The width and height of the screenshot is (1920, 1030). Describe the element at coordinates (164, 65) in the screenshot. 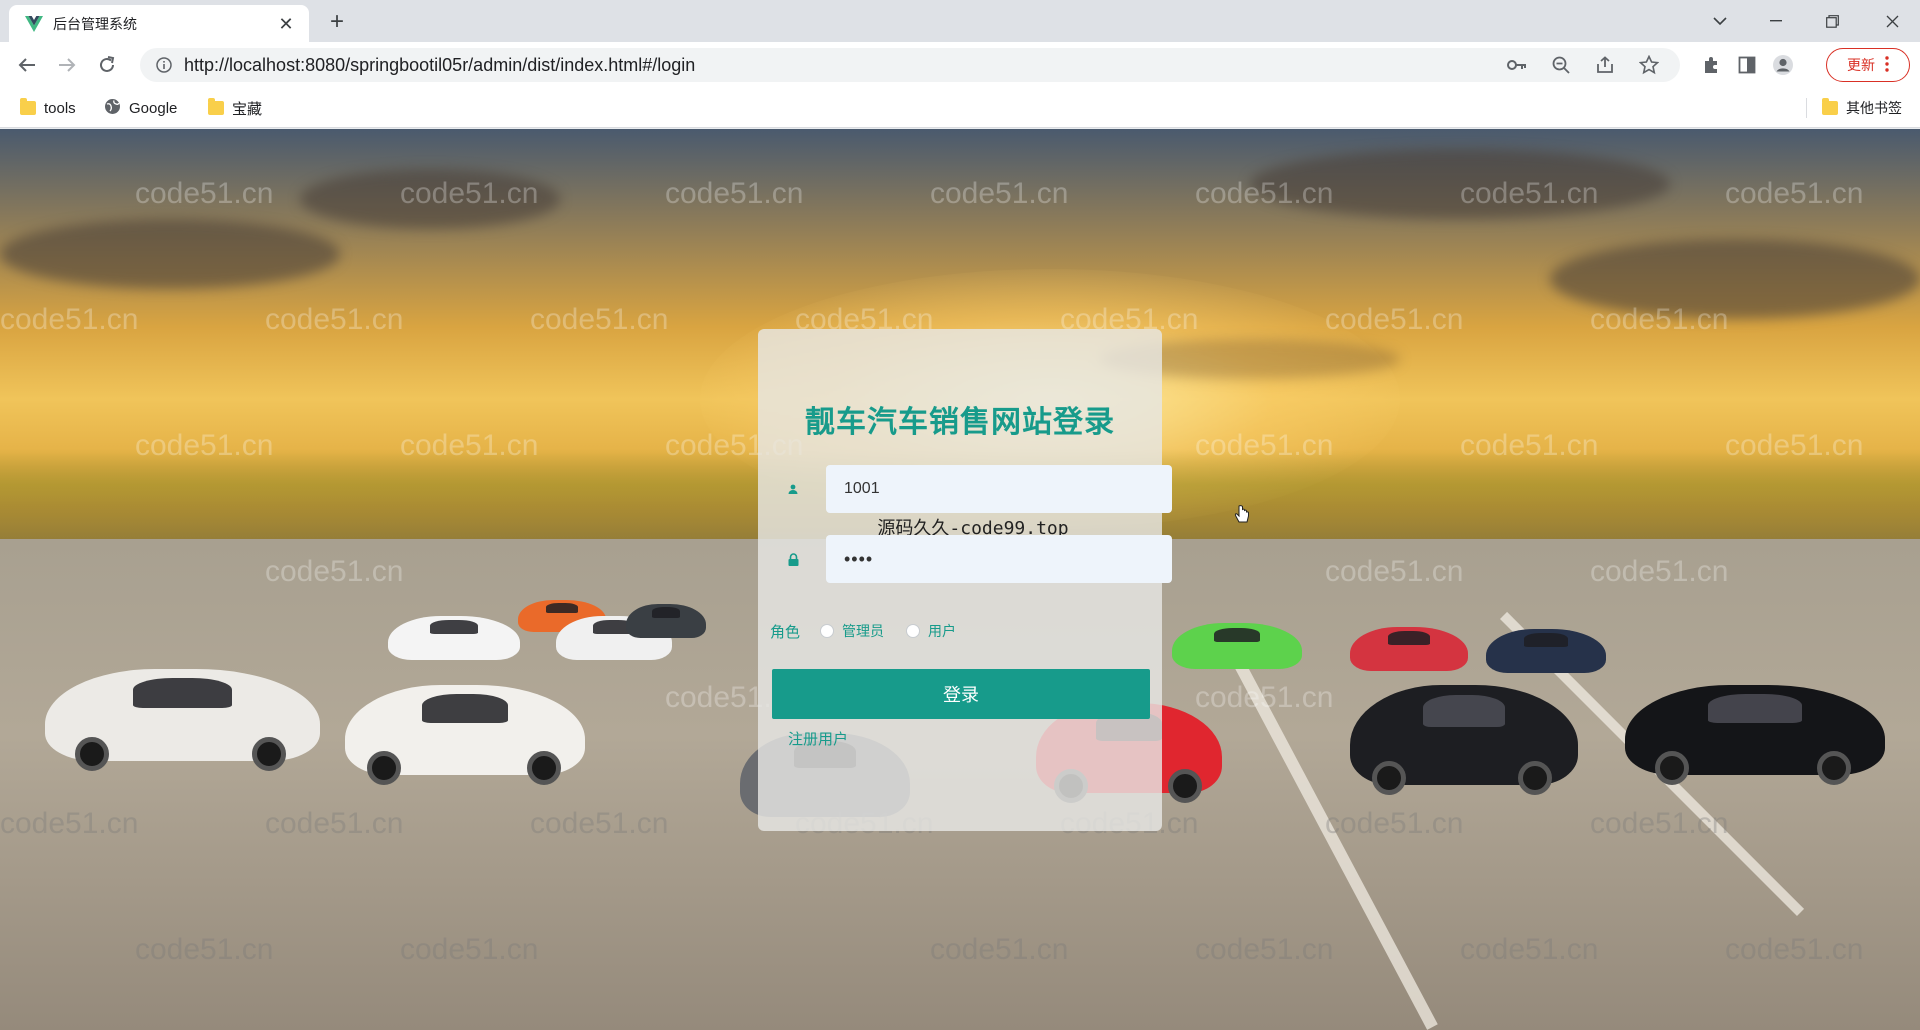

I see `site-info-icon` at that location.